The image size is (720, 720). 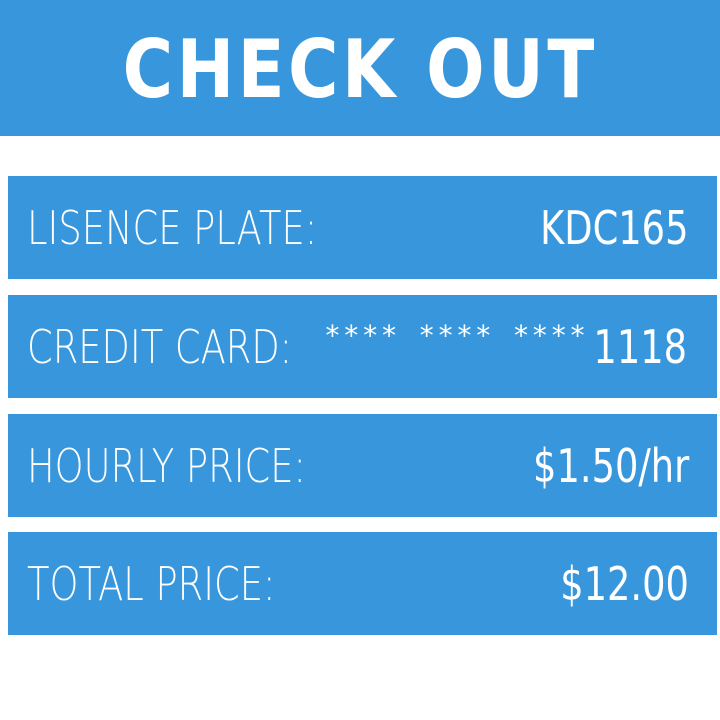 What do you see at coordinates (614, 227) in the screenshot?
I see `license-plate-value-text: KDC165` at bounding box center [614, 227].